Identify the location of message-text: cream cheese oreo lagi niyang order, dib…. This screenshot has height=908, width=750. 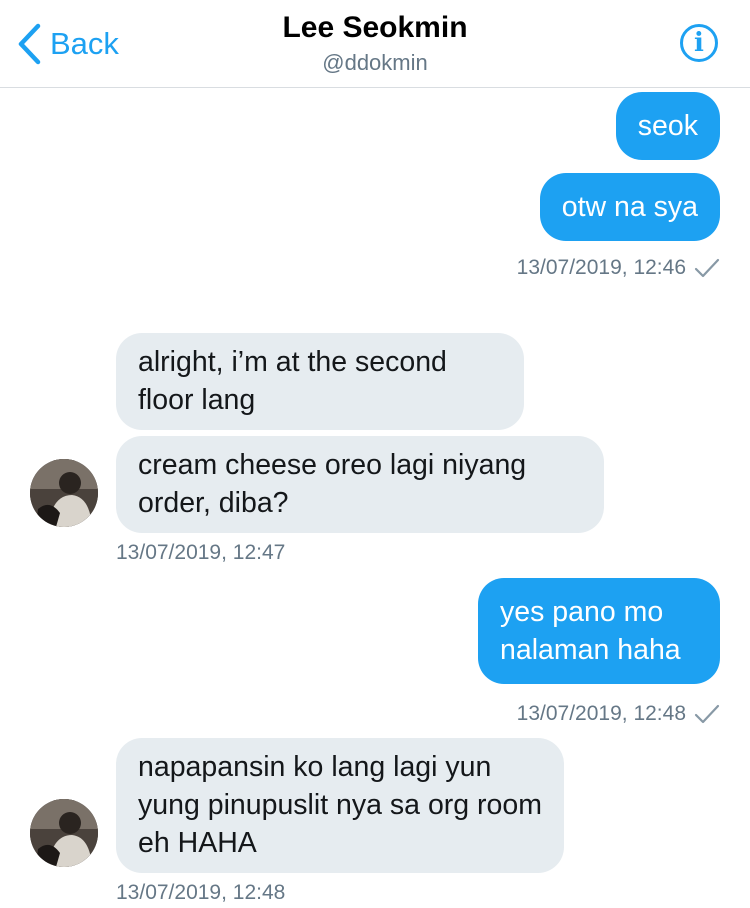
(332, 484).